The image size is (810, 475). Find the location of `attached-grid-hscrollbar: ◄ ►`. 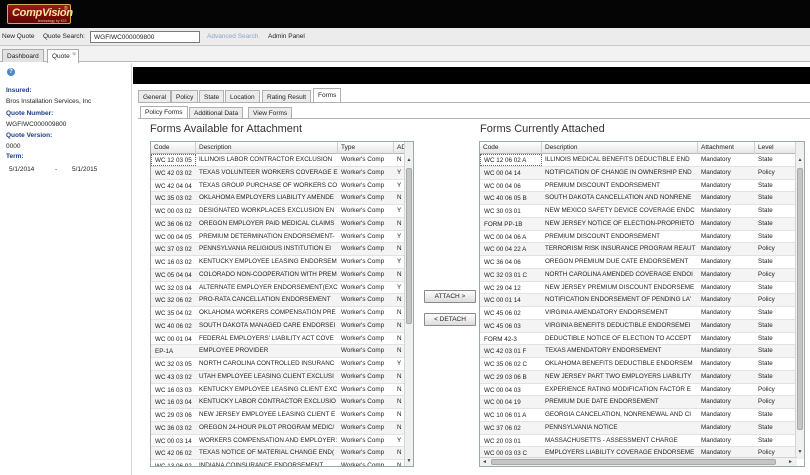

attached-grid-hscrollbar: ◄ ► is located at coordinates (638, 461).